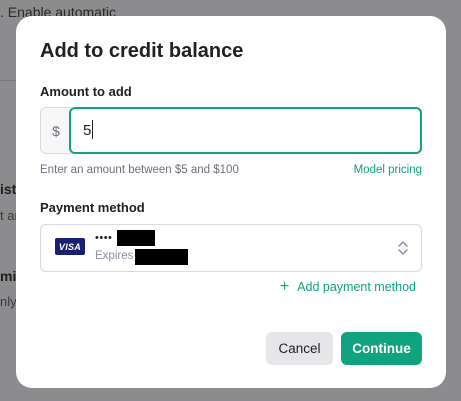  Describe the element at coordinates (92, 129) in the screenshot. I see `text-caret` at that location.